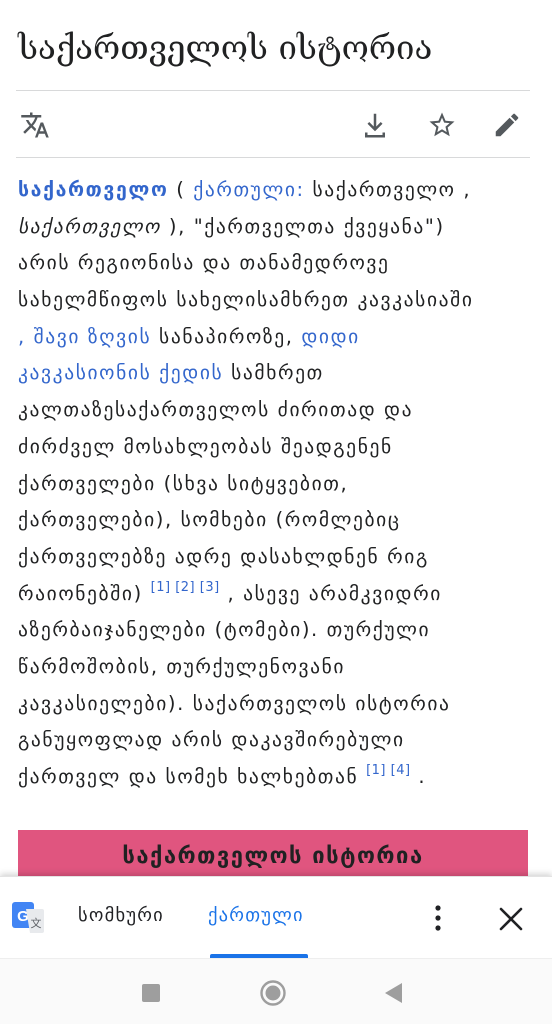  What do you see at coordinates (231, 226) in the screenshot?
I see `article-line: საქართველო ), "ქართველთა ქვეყანა")` at bounding box center [231, 226].